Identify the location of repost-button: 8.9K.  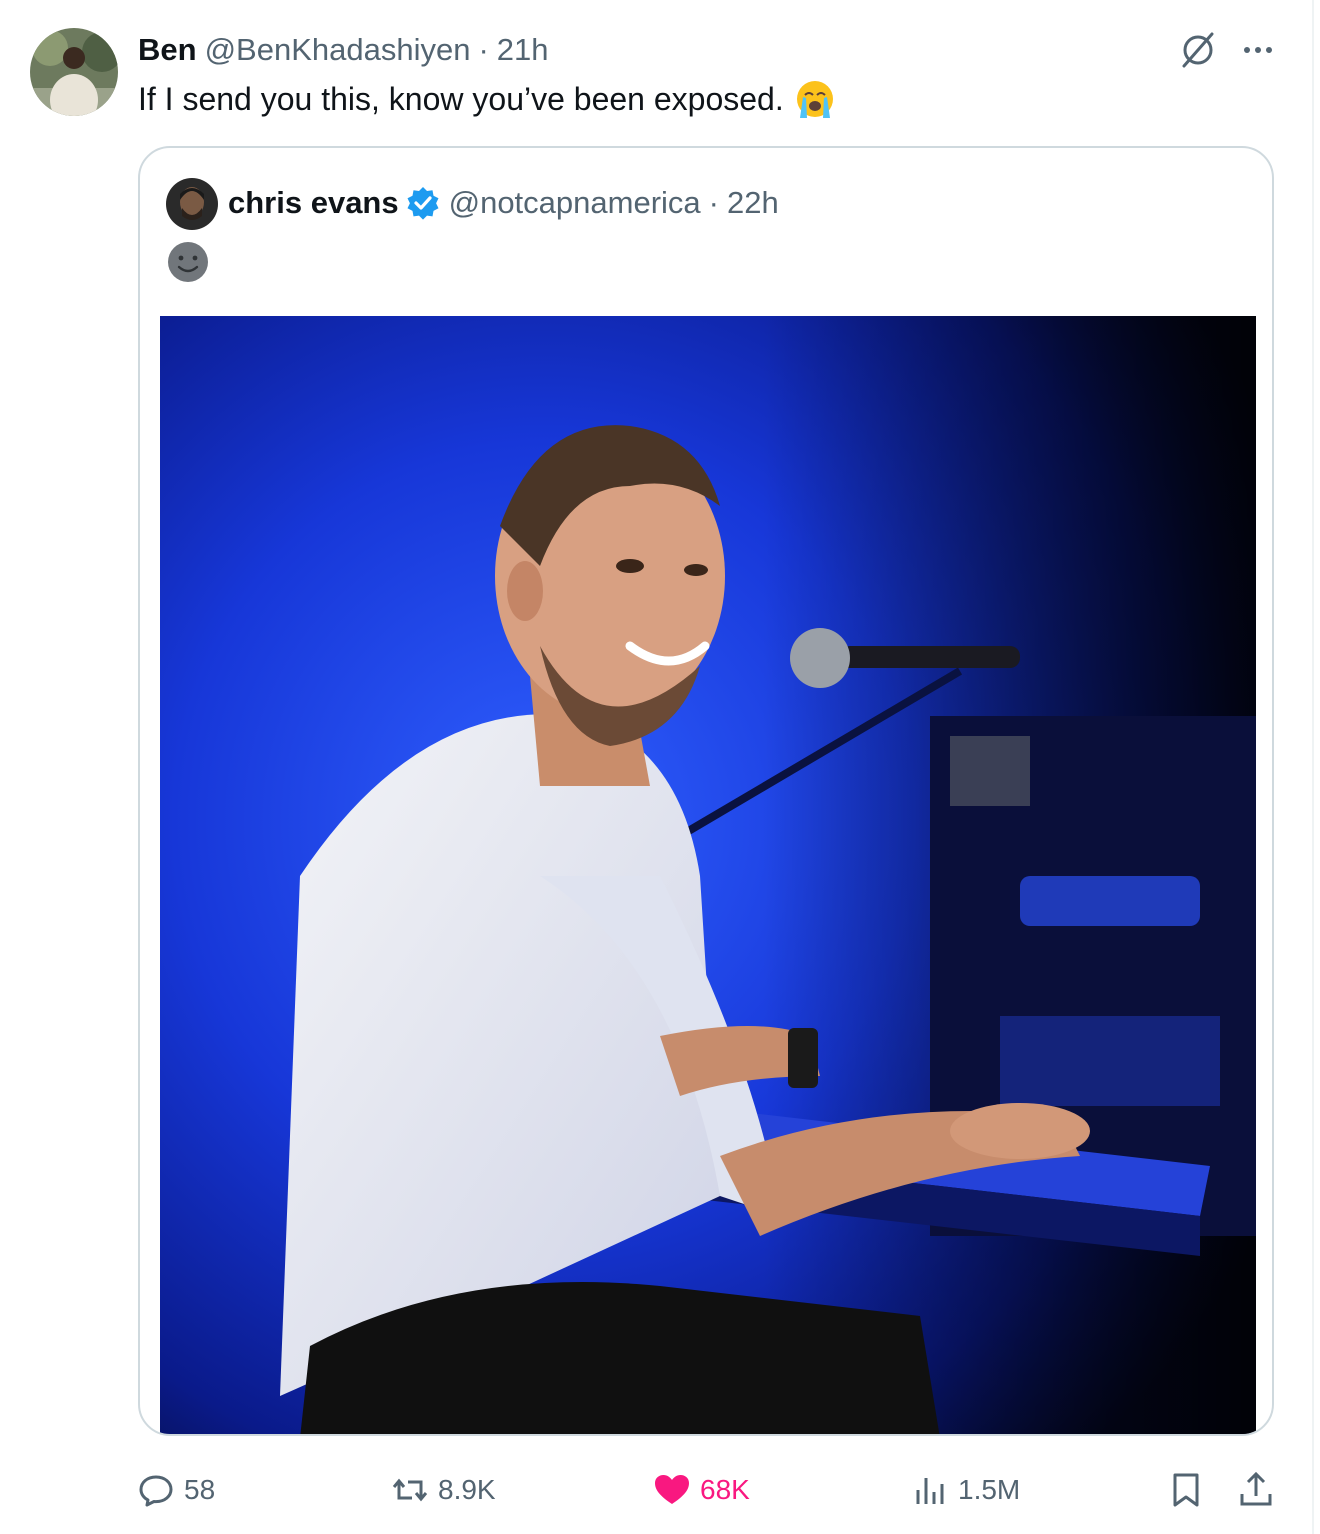
(443, 1490).